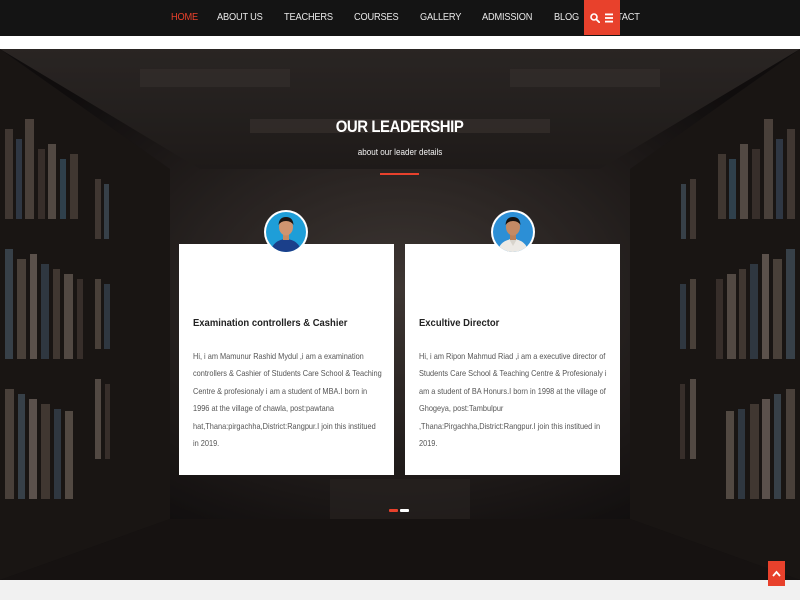 This screenshot has width=800, height=600. What do you see at coordinates (270, 323) in the screenshot?
I see `leader-role: Examination controllers & Cashier` at bounding box center [270, 323].